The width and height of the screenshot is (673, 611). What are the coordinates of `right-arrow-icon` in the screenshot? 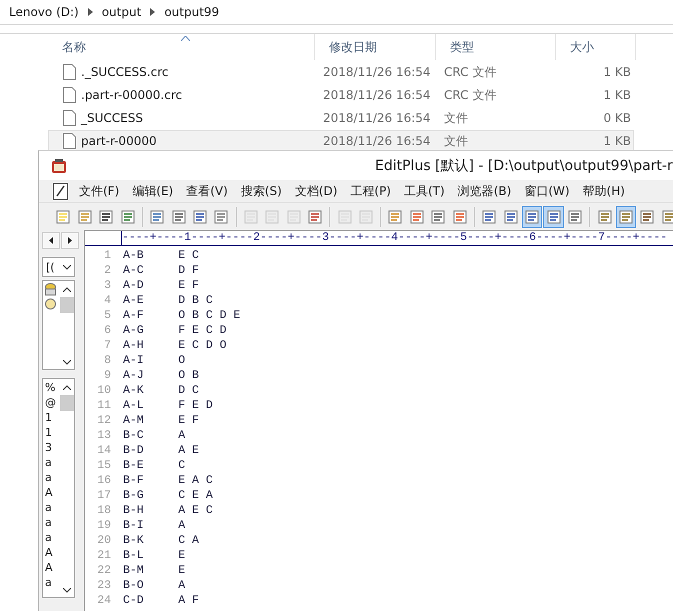 It's located at (70, 240).